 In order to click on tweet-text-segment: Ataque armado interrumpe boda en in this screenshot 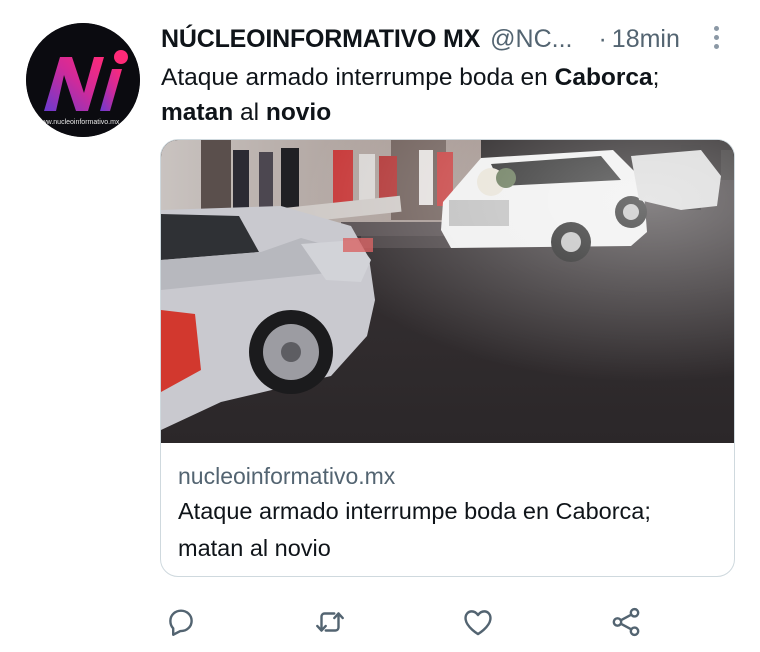, I will do `click(358, 77)`.